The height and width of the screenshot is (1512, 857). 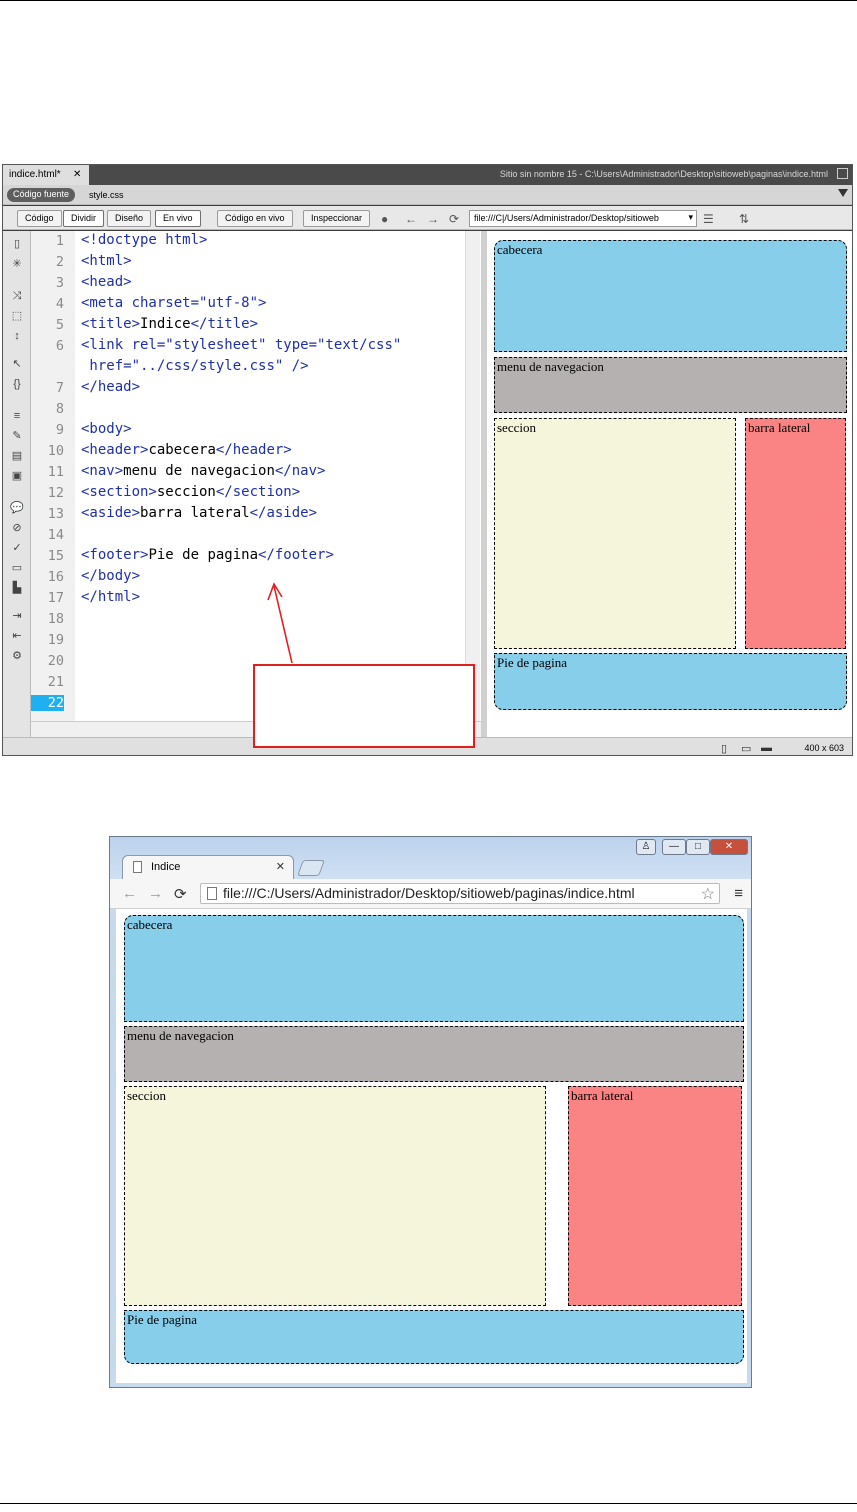 What do you see at coordinates (84, 218) in the screenshot?
I see `split-view-button: Dividir` at bounding box center [84, 218].